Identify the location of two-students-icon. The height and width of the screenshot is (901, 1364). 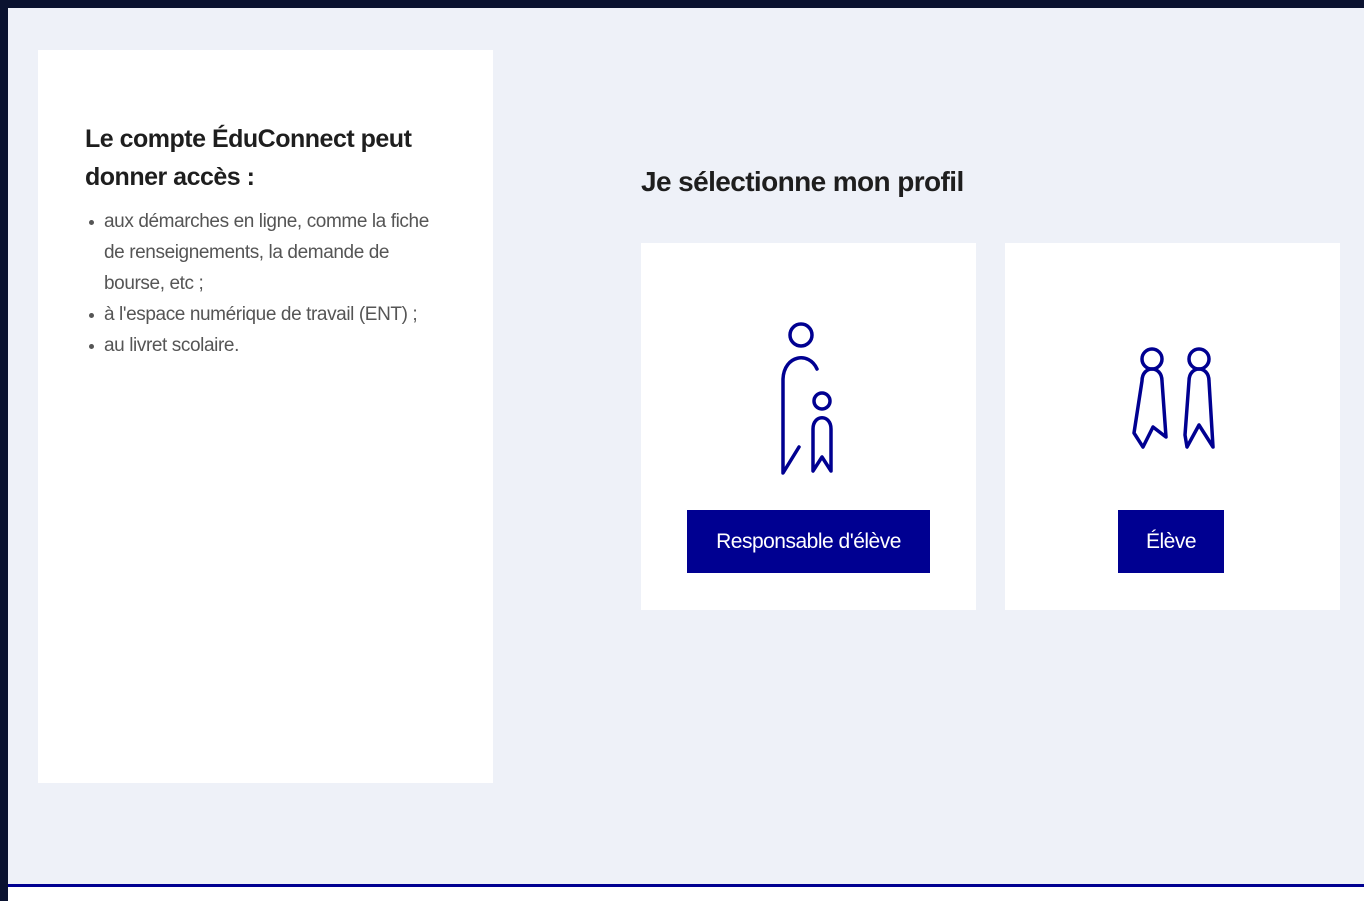
(1173, 398).